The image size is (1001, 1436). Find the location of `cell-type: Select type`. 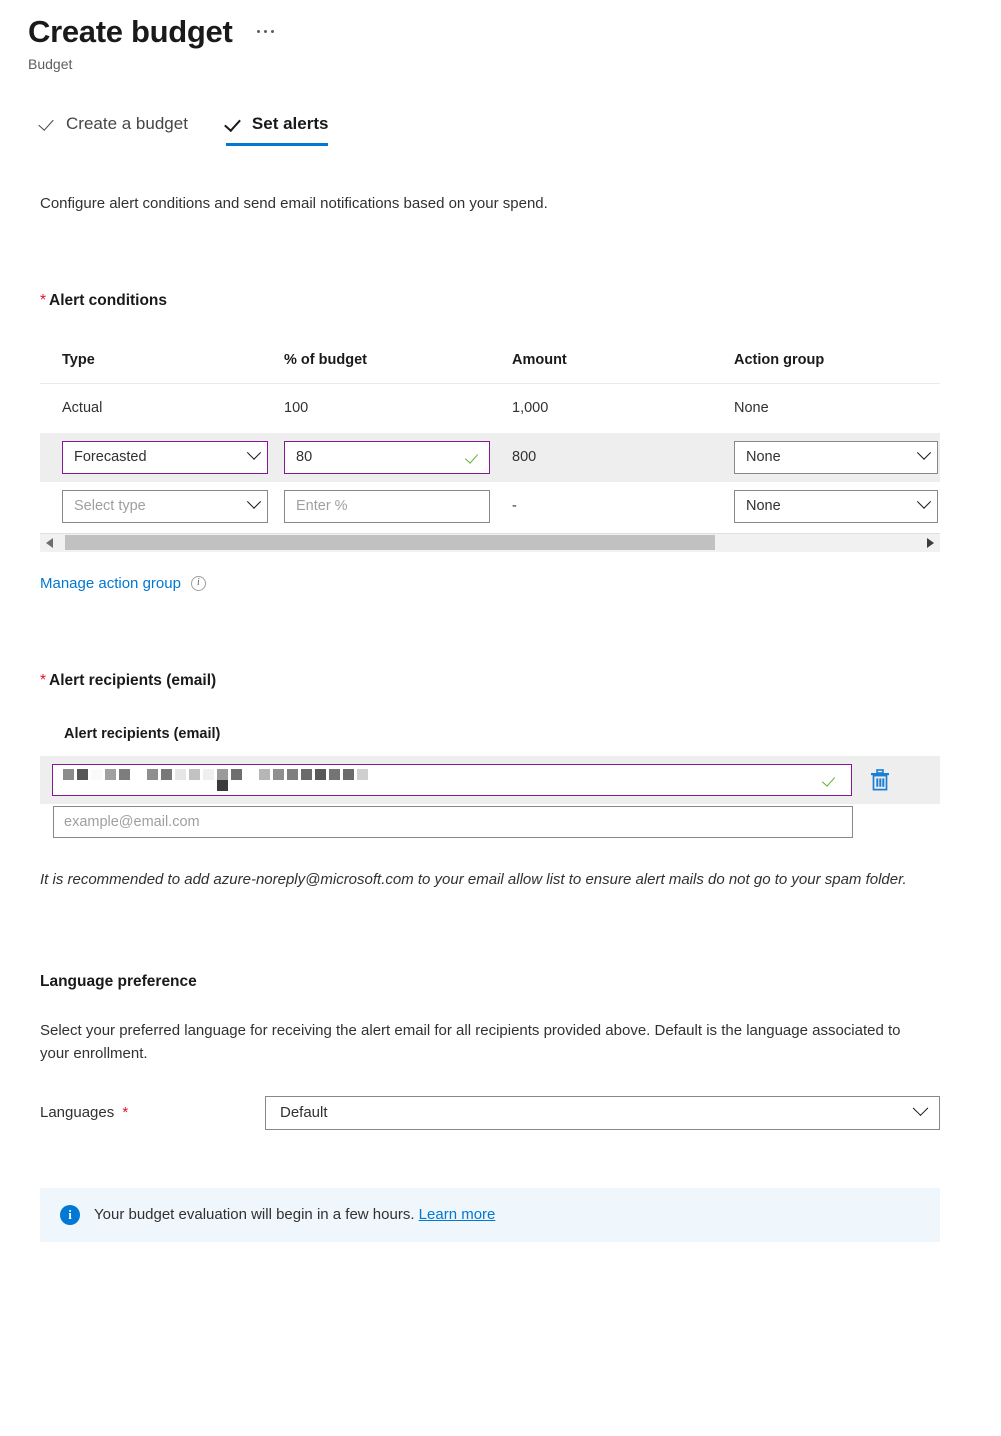

cell-type: Select type is located at coordinates (173, 506).